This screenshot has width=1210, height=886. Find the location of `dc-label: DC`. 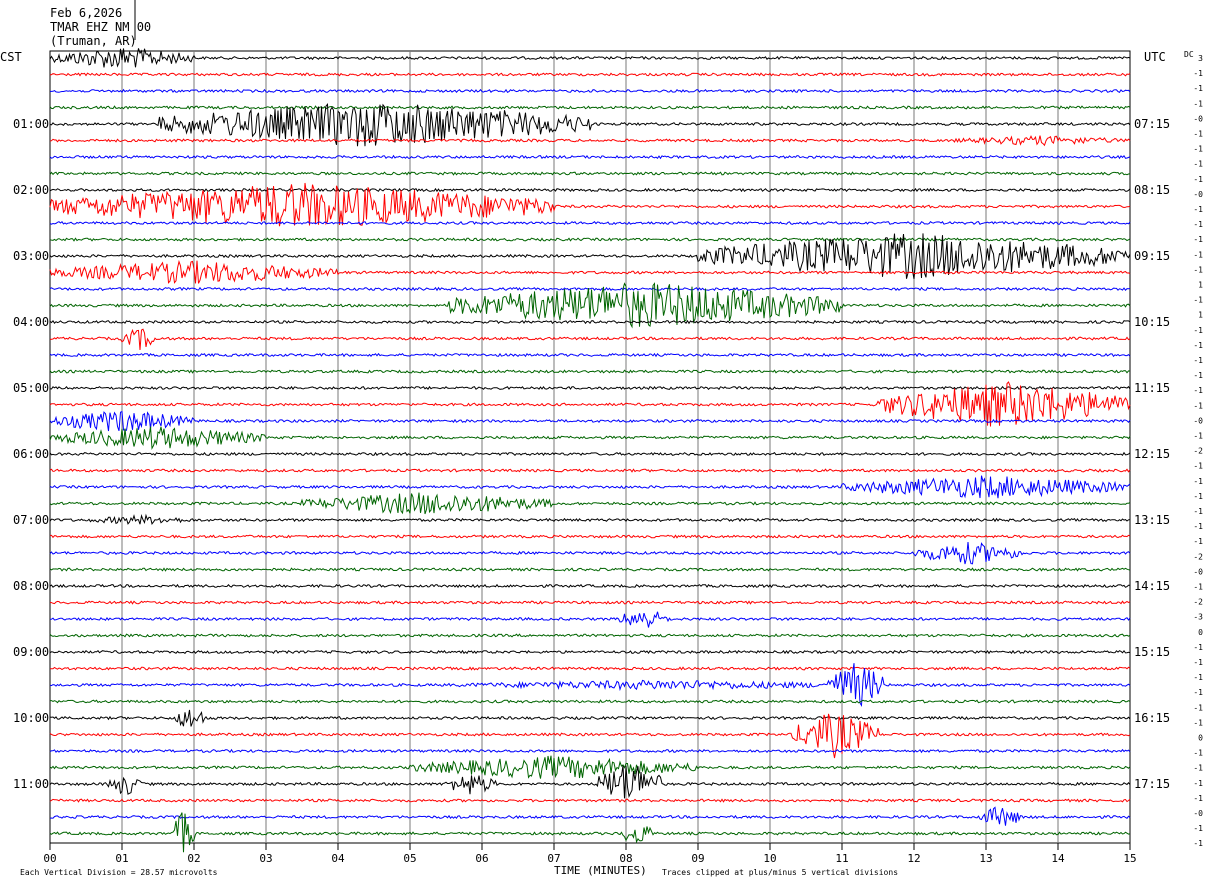

dc-label: DC is located at coordinates (1189, 54).